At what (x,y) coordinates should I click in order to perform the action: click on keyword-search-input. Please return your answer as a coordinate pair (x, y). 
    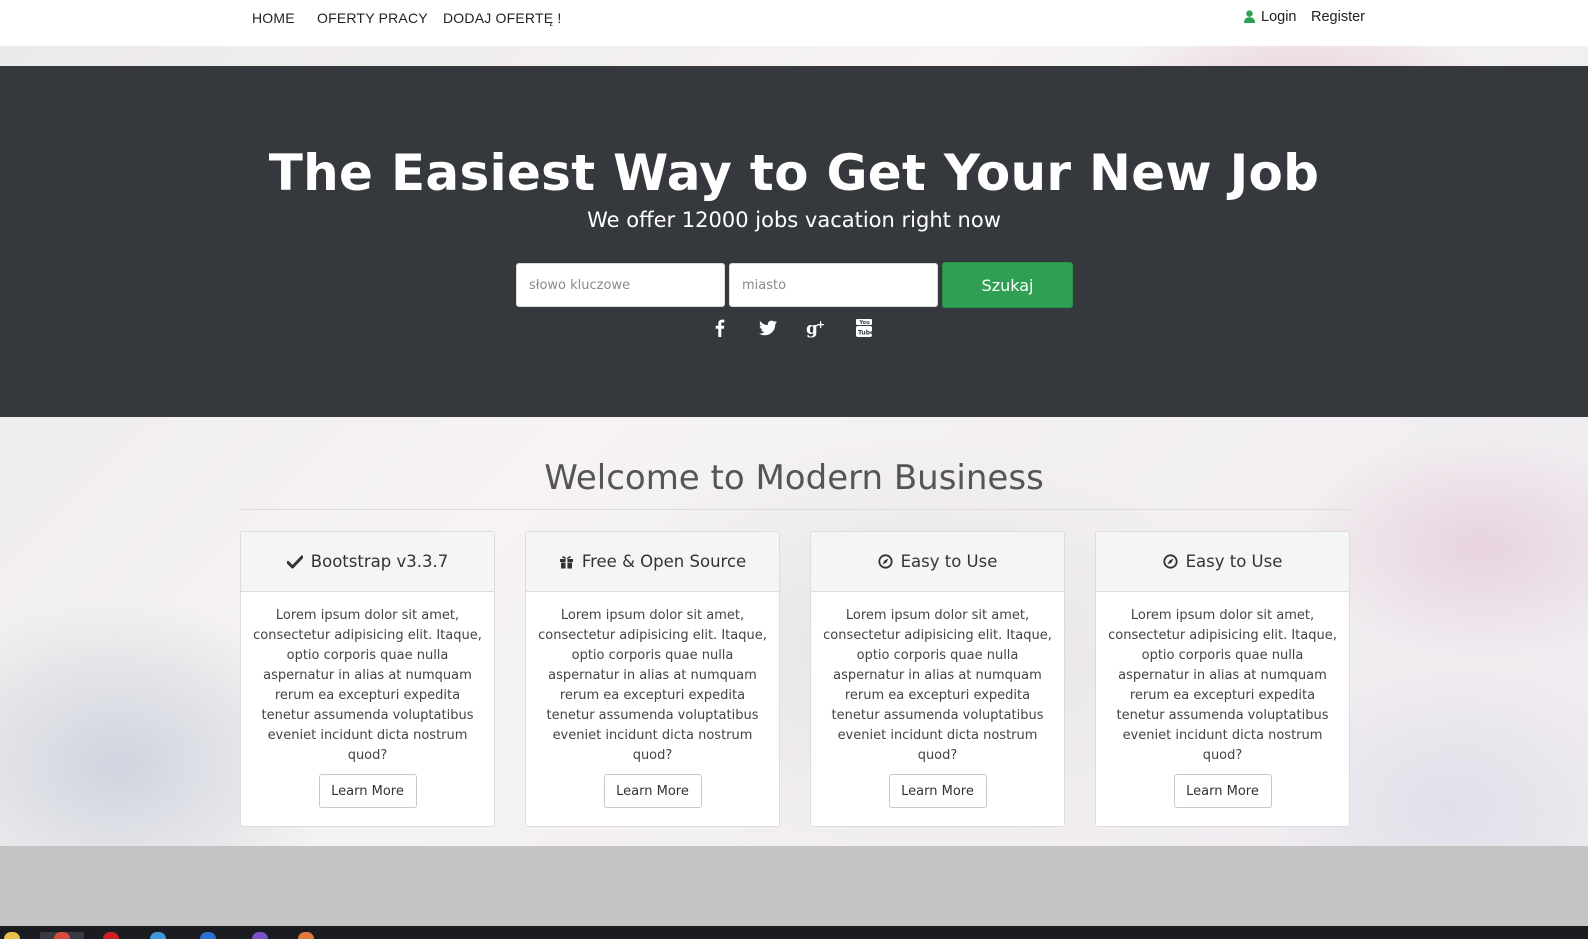
    Looking at the image, I should click on (620, 285).